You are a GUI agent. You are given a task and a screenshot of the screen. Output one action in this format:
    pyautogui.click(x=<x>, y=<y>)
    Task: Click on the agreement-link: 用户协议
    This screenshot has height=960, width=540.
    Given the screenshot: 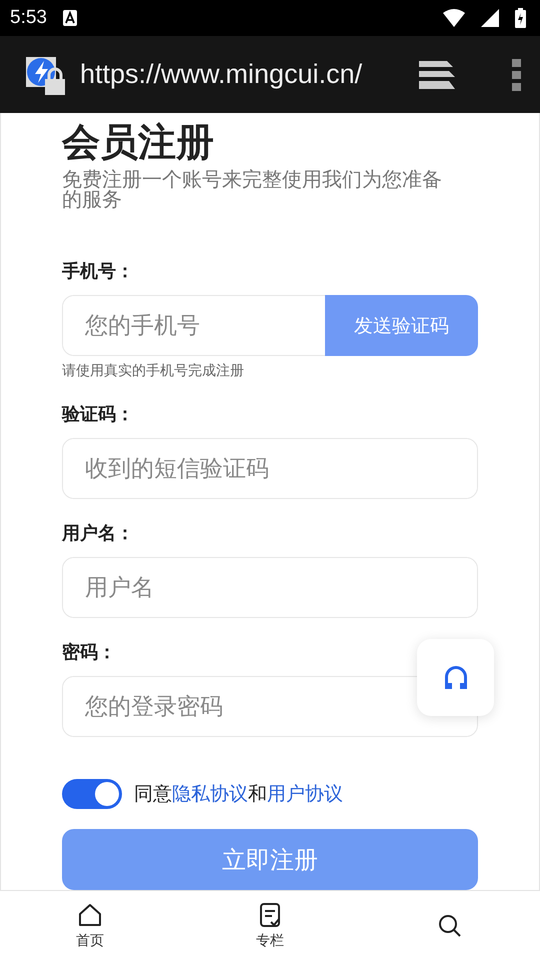 What is the action you would take?
    pyautogui.click(x=305, y=794)
    